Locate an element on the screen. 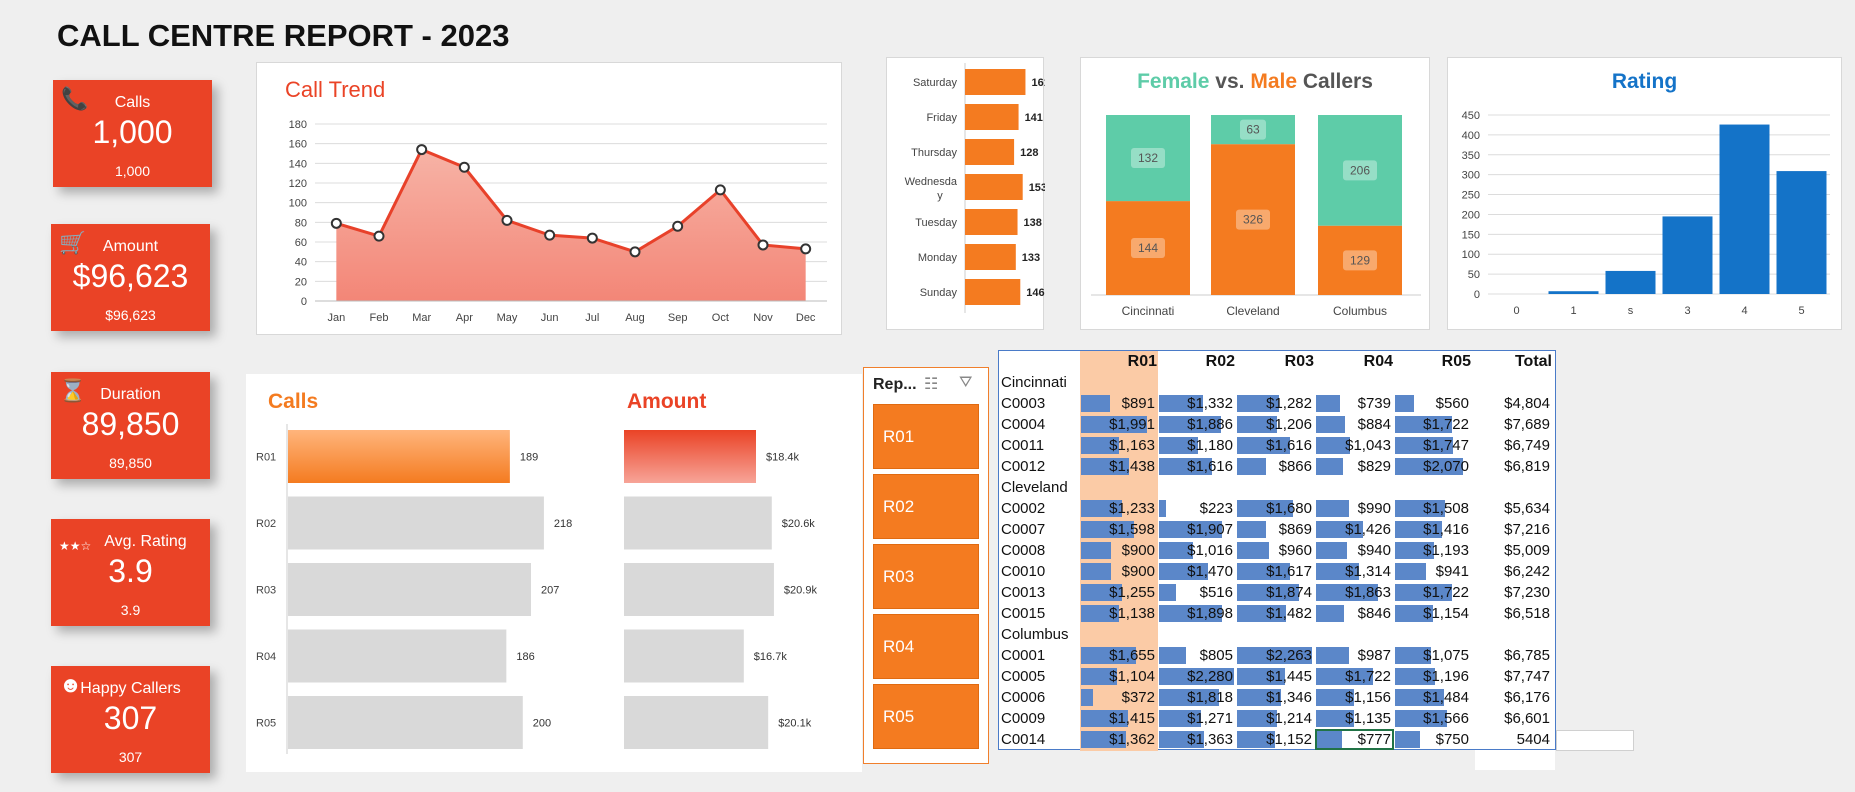 This screenshot has width=1855, height=792. pivot-cell: $1,332 is located at coordinates (1196, 403).